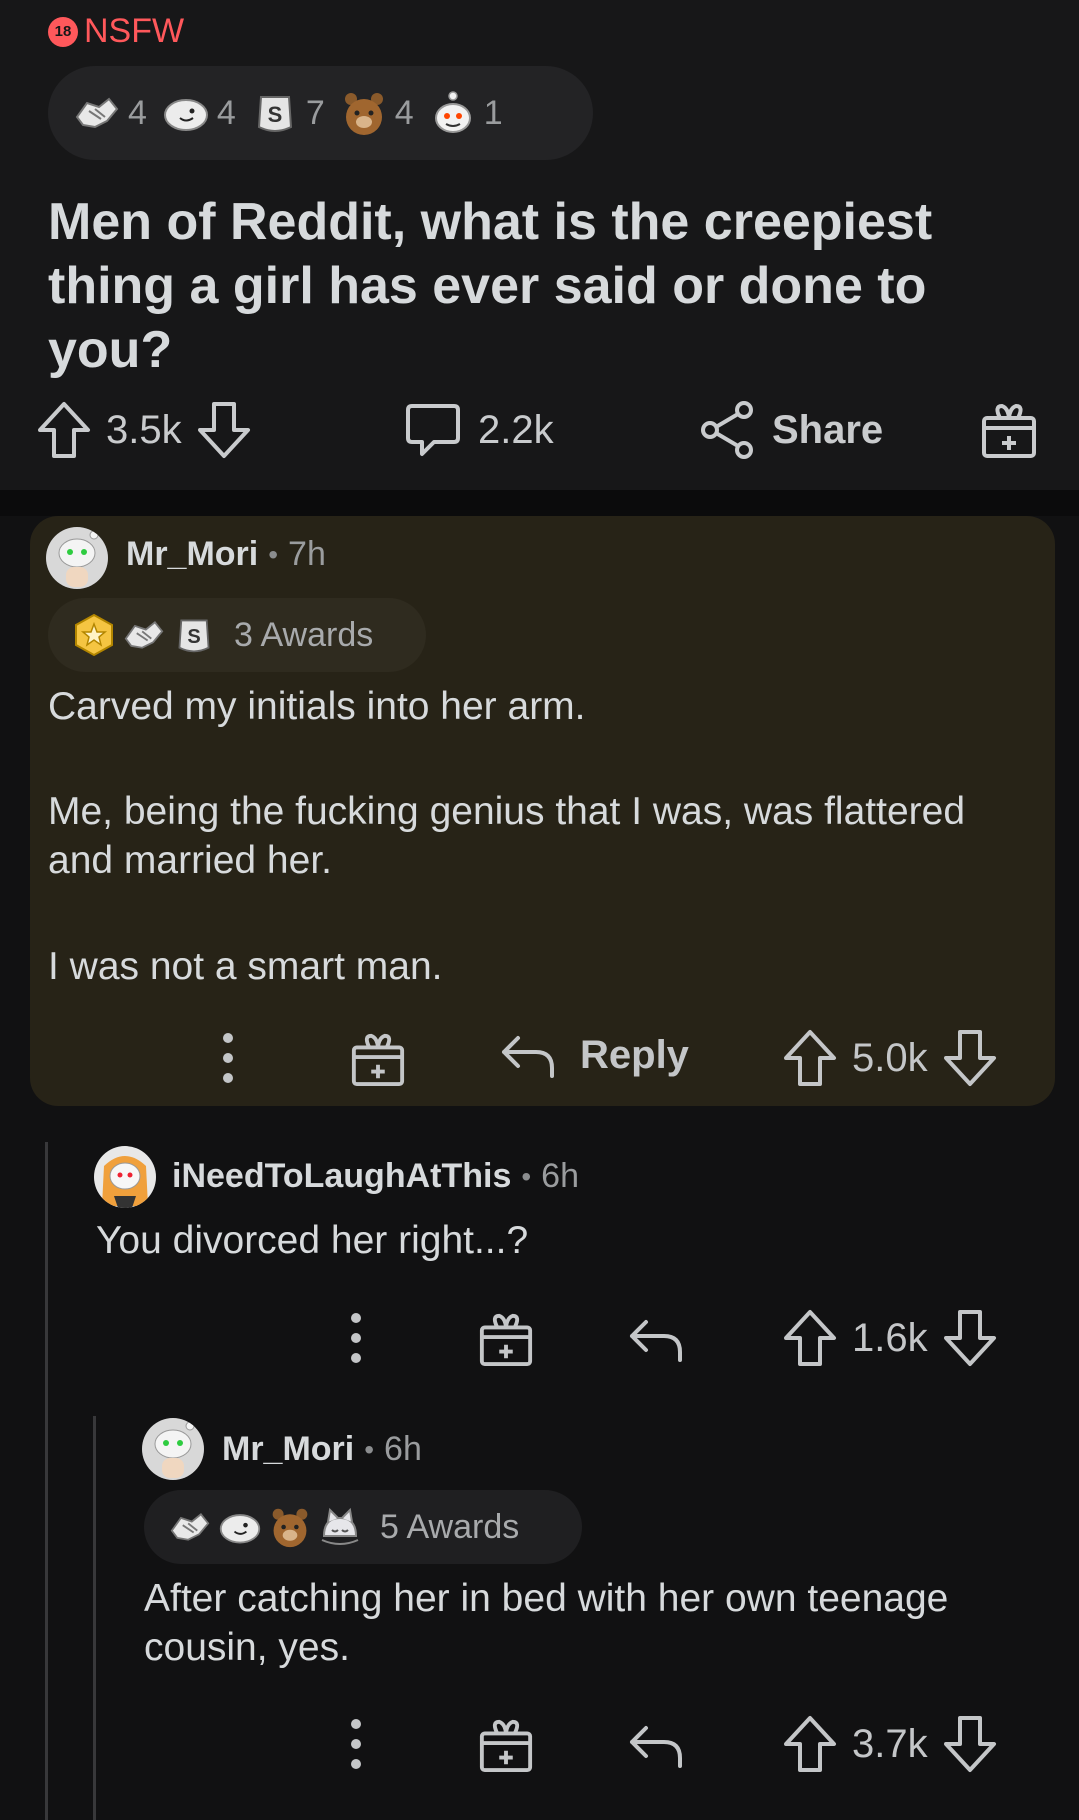 The height and width of the screenshot is (1820, 1079). I want to click on share-button: Share, so click(790, 430).